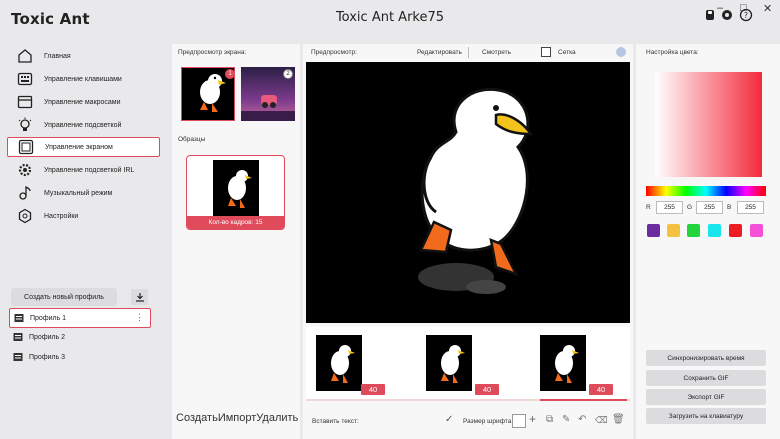 This screenshot has width=780, height=439. What do you see at coordinates (618, 419) in the screenshot?
I see `trash-icon: 🗑` at bounding box center [618, 419].